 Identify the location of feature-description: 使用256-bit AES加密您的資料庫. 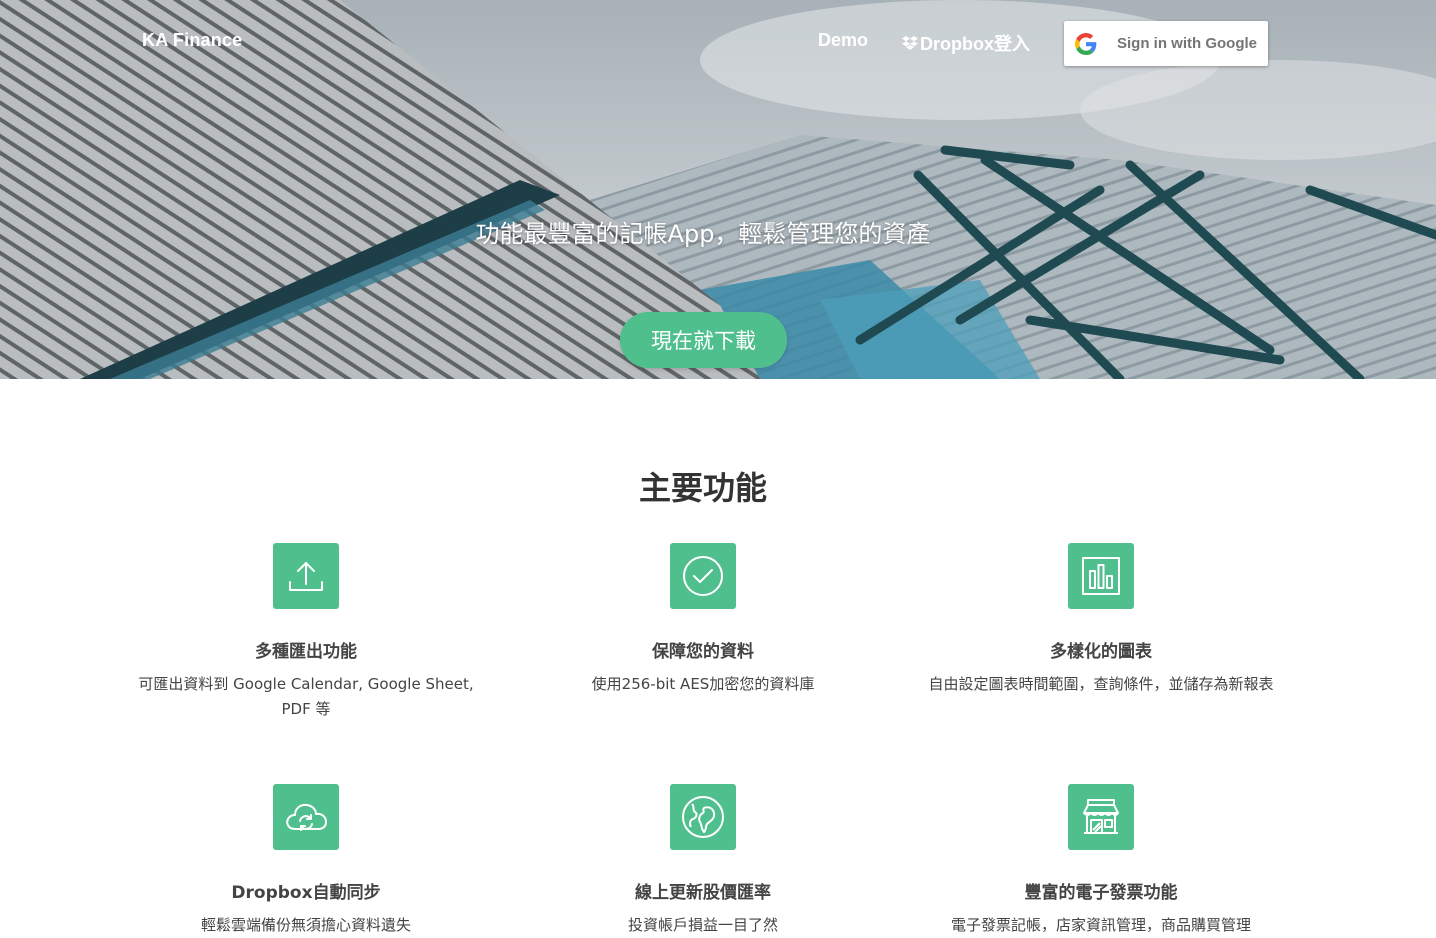
(703, 684).